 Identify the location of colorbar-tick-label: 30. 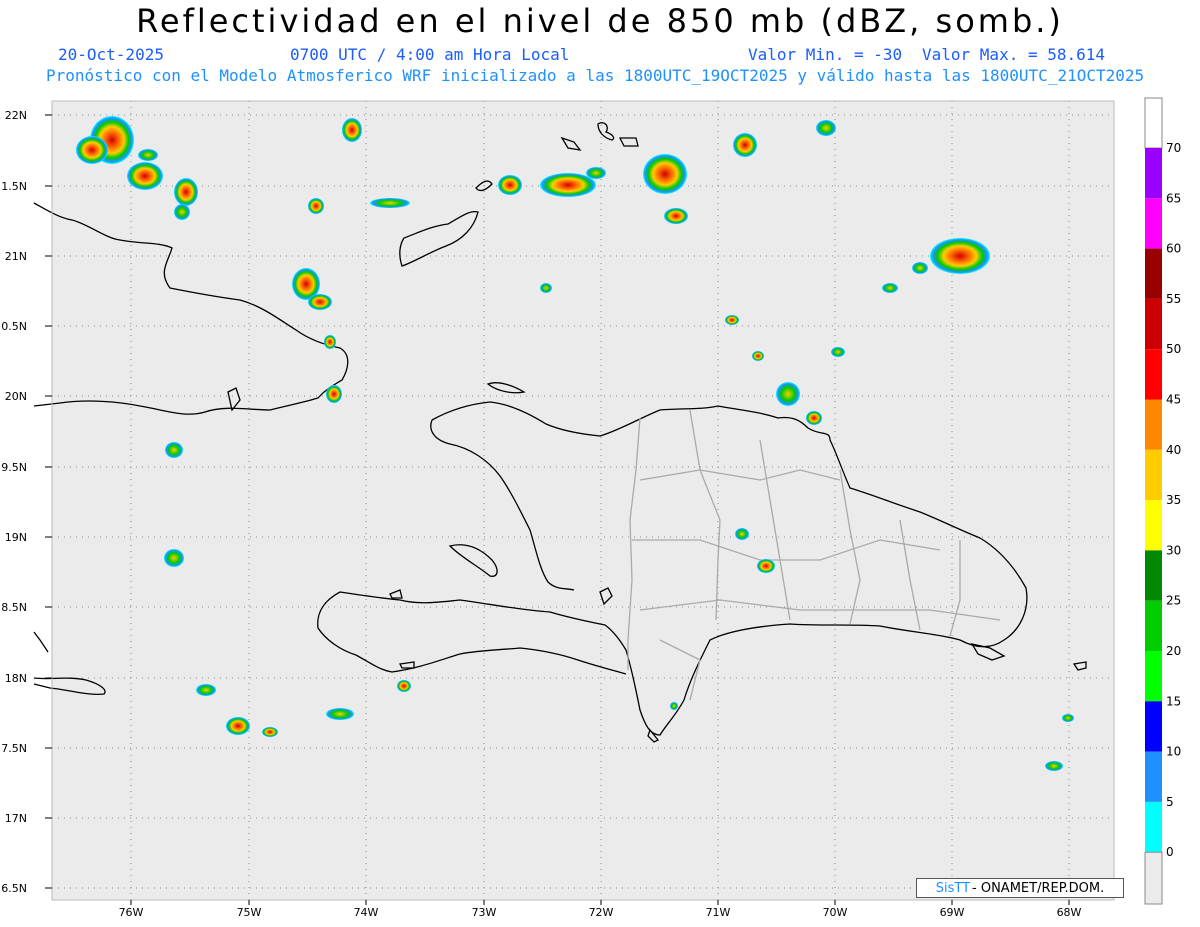
(1173, 550).